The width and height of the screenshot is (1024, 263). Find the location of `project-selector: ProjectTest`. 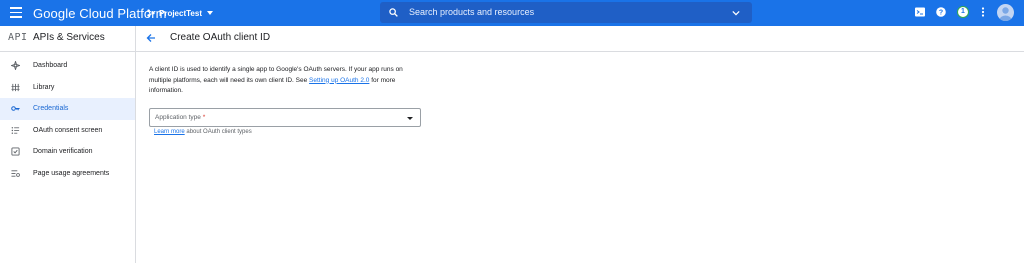

project-selector: ProjectTest is located at coordinates (180, 13).